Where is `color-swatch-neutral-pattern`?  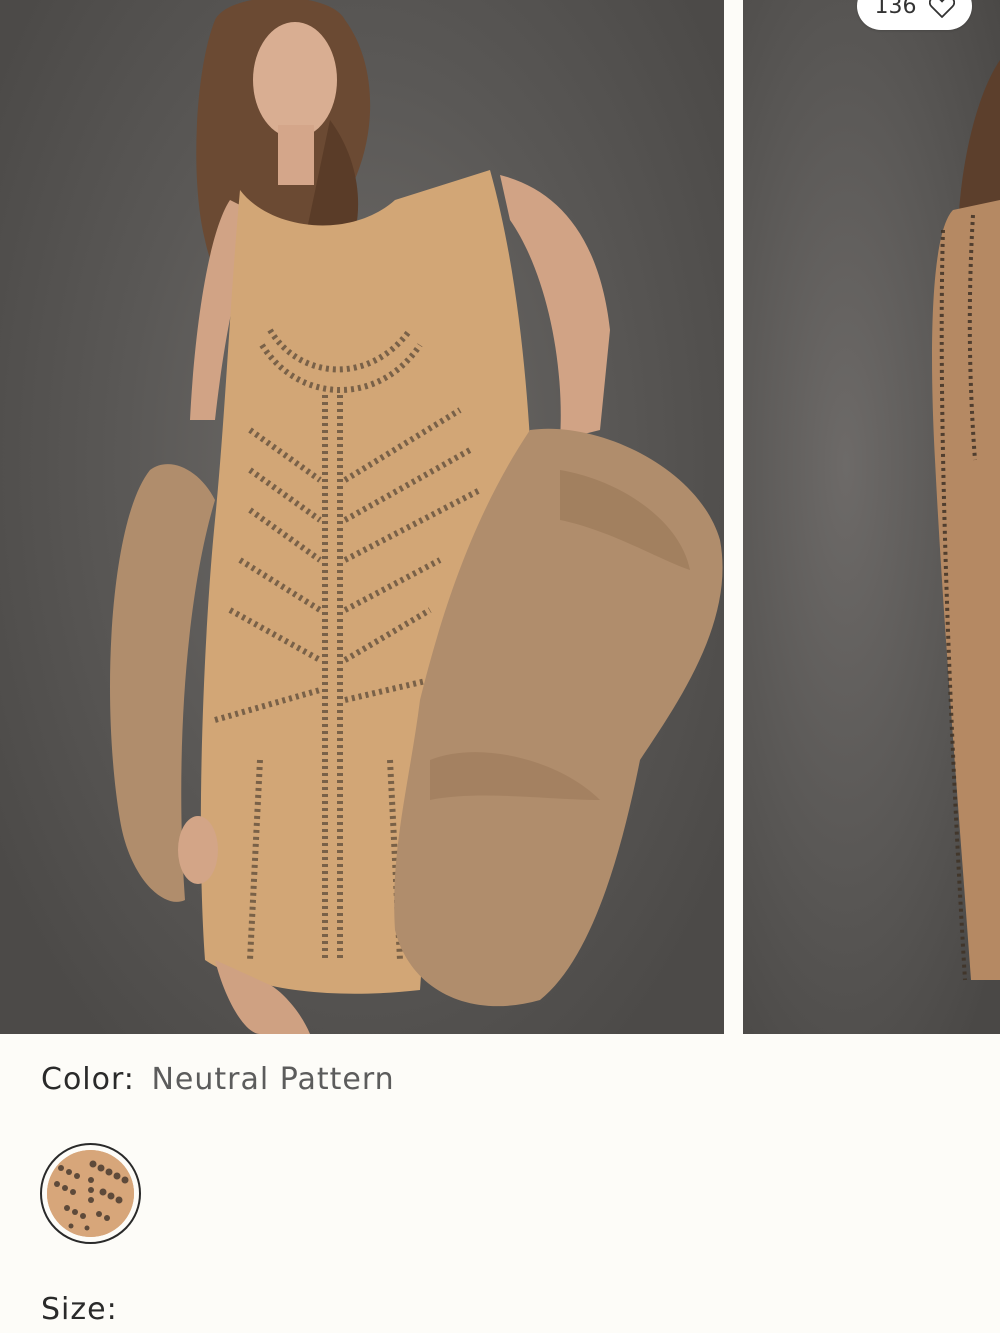
color-swatch-neutral-pattern is located at coordinates (90, 1193).